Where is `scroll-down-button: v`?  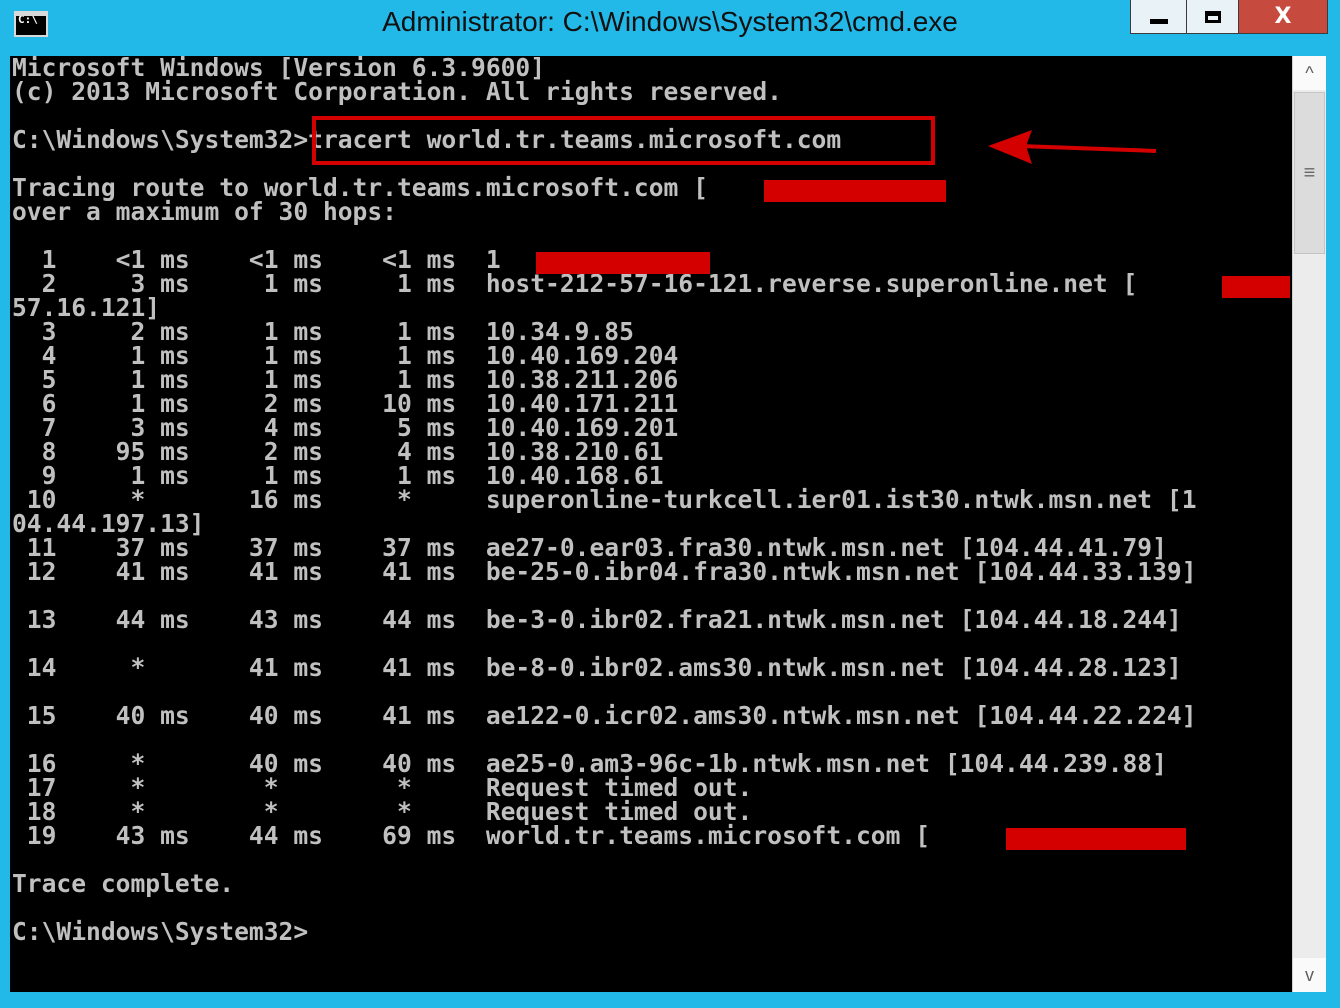
scroll-down-button: v is located at coordinates (1309, 975).